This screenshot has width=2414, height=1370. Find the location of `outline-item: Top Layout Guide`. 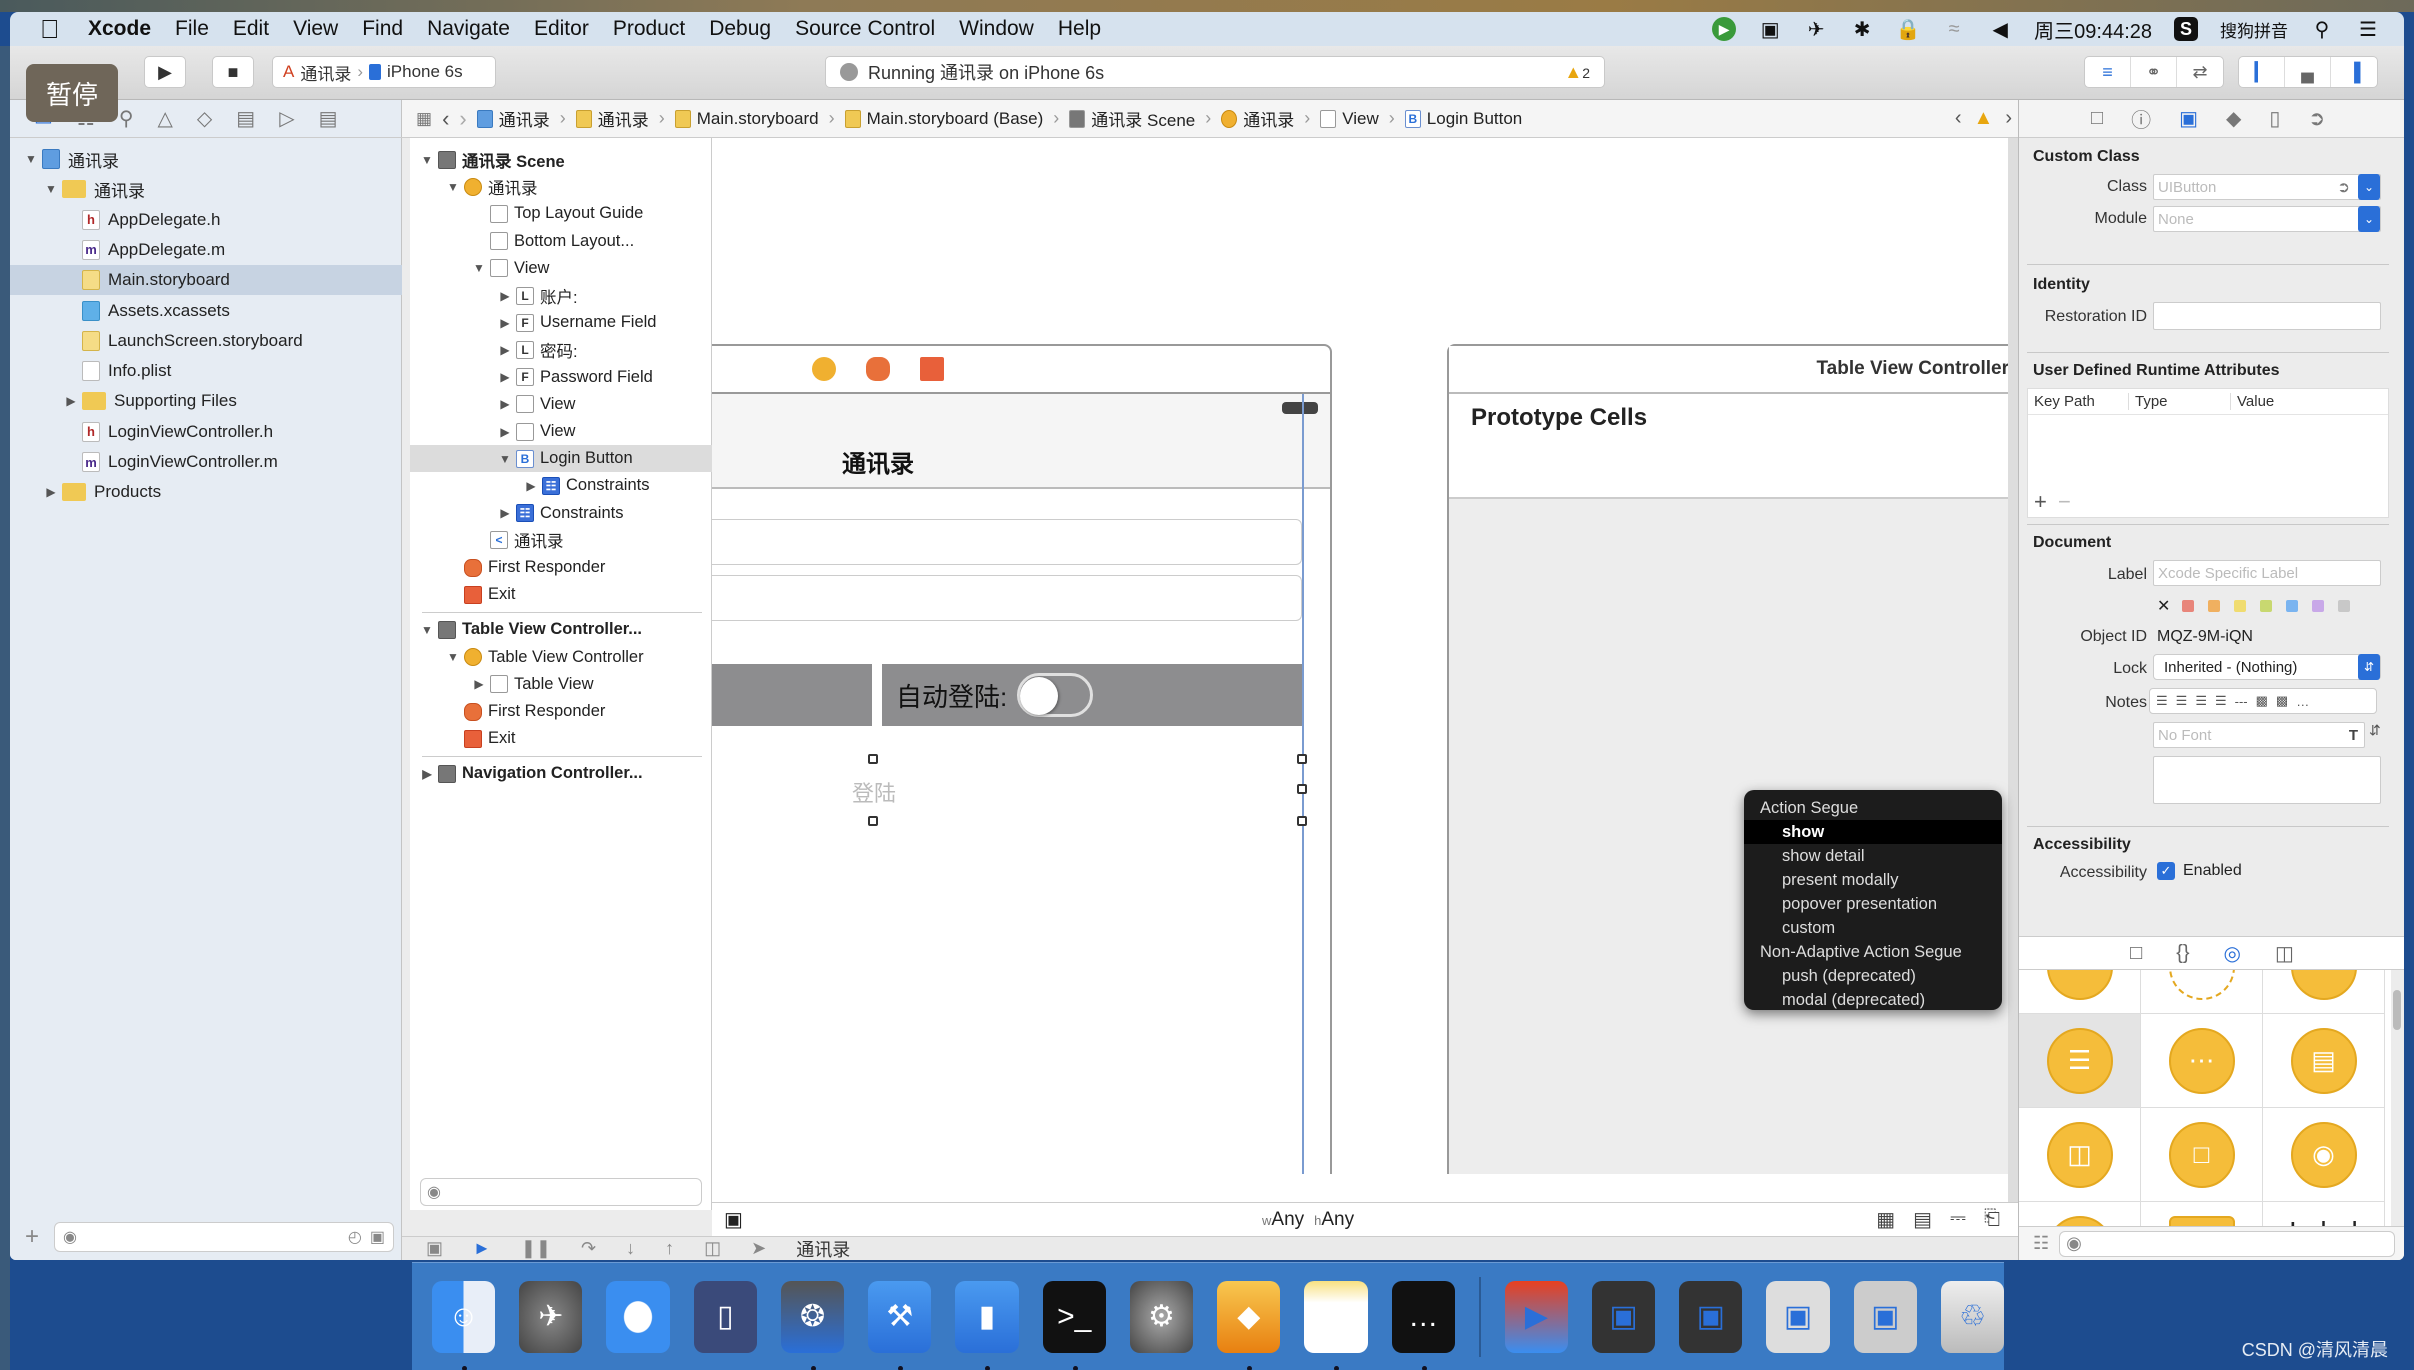

outline-item: Top Layout Guide is located at coordinates (561, 213).